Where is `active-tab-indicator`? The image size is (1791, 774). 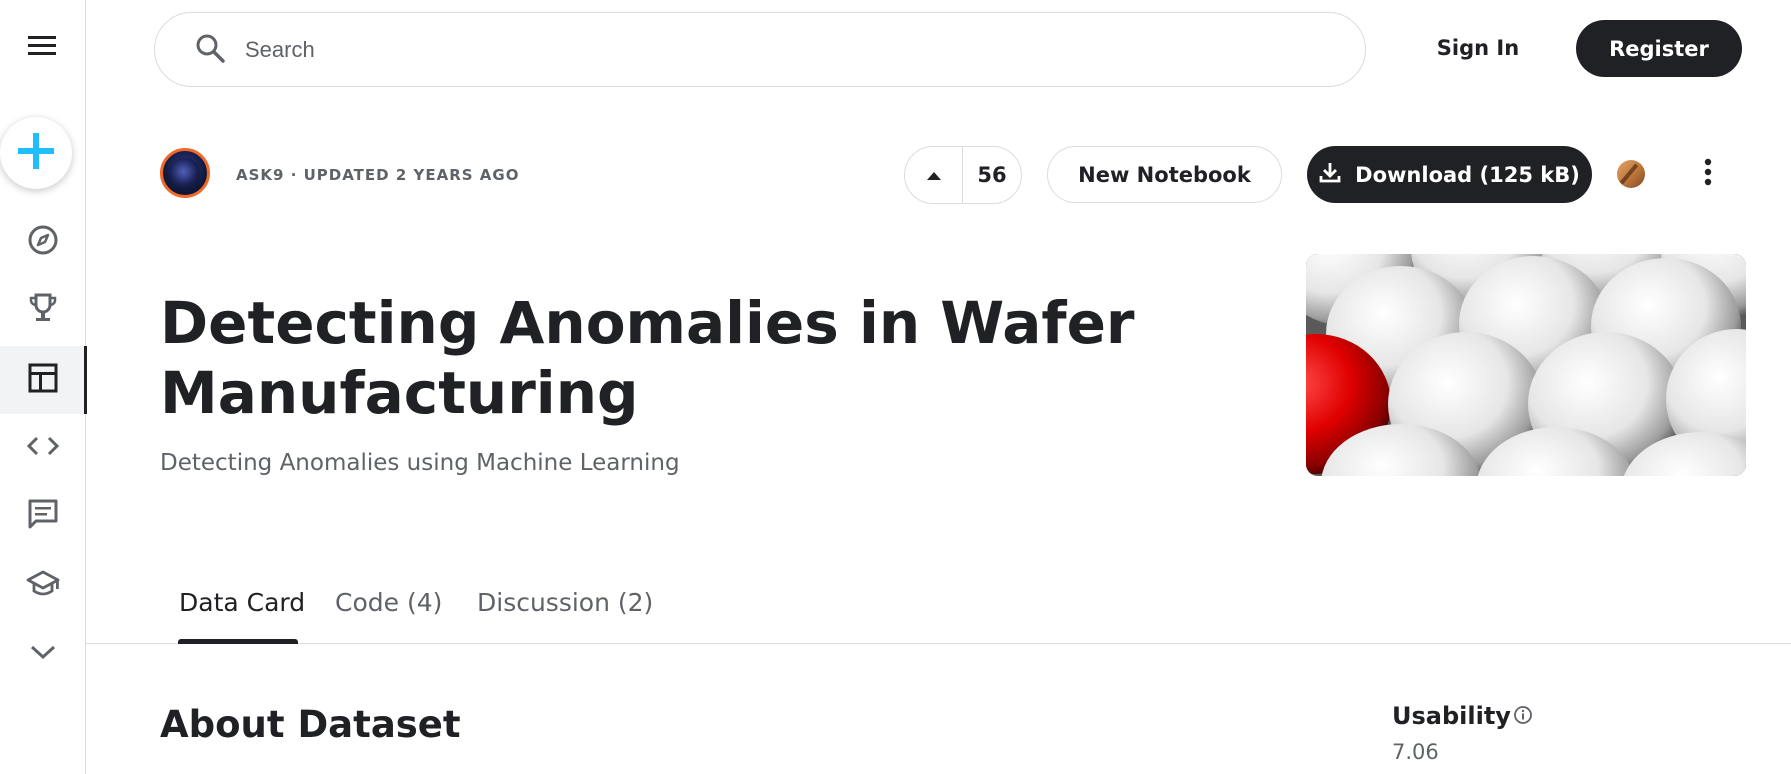
active-tab-indicator is located at coordinates (238, 641).